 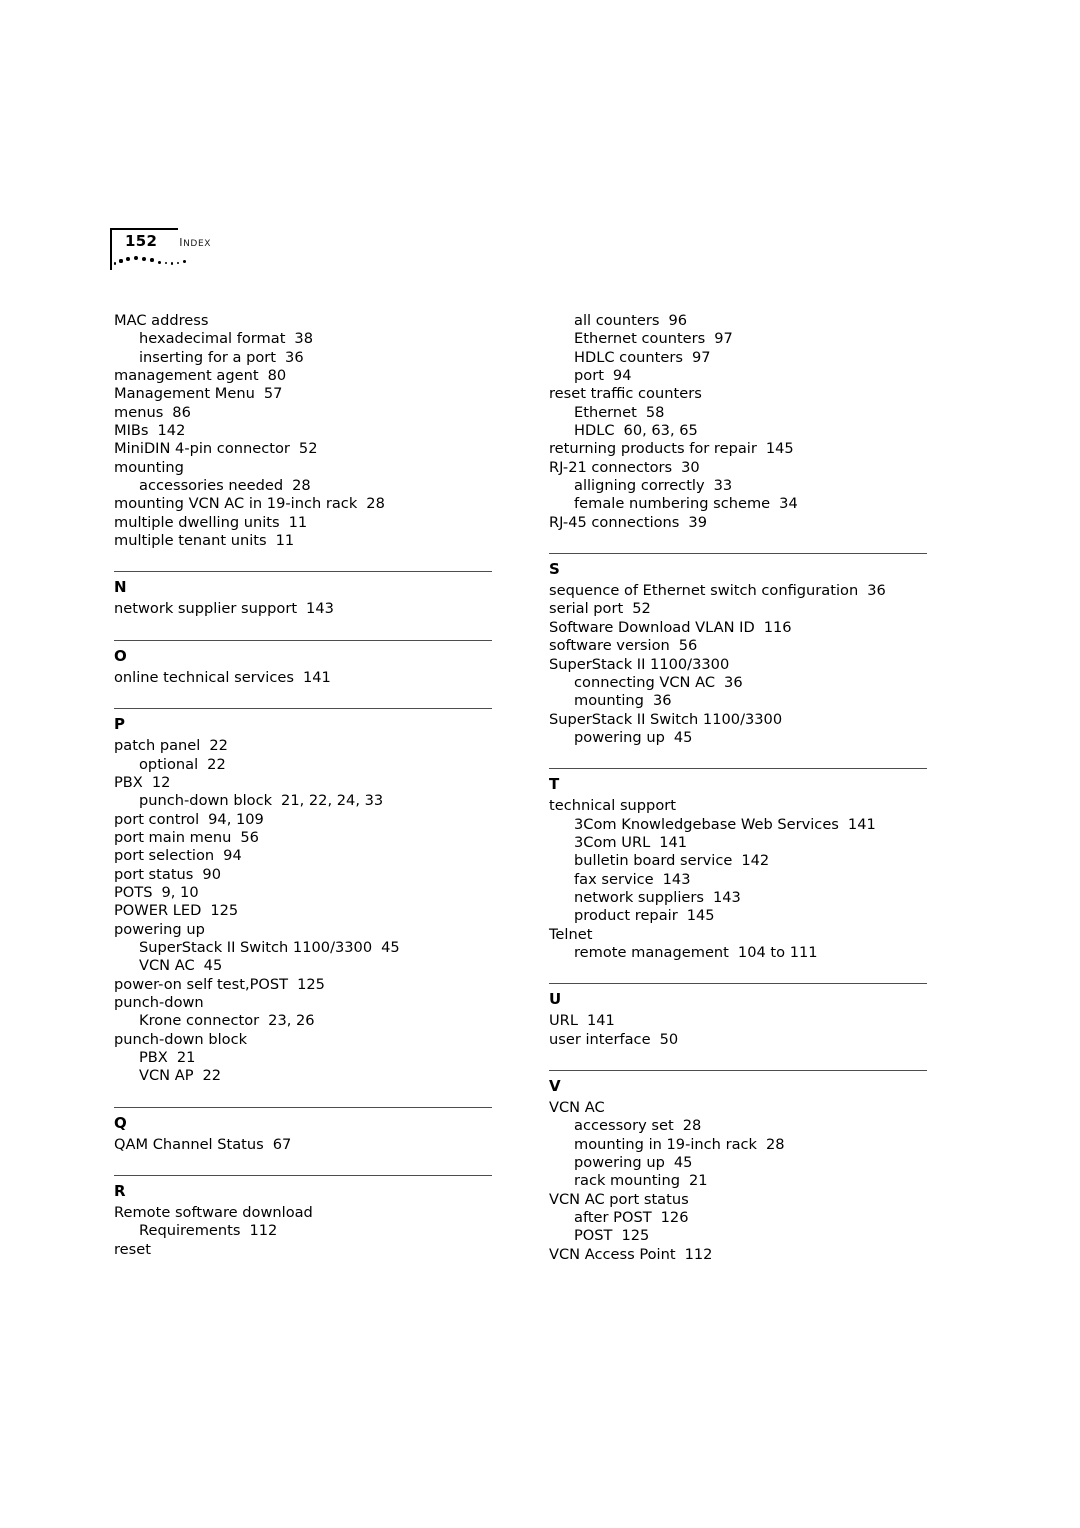 I want to click on index-entry: serial port 52, so click(x=738, y=609).